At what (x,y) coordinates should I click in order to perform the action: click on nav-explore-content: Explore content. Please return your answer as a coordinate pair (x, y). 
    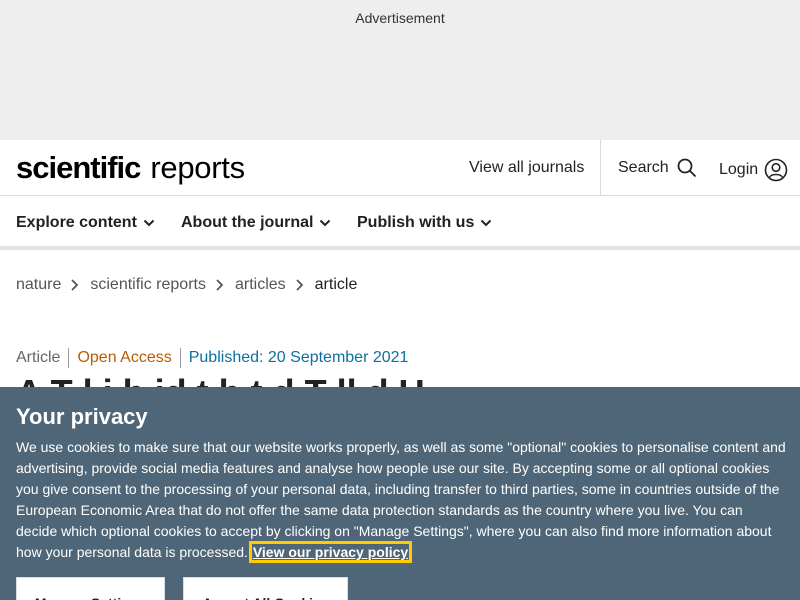
    Looking at the image, I should click on (85, 223).